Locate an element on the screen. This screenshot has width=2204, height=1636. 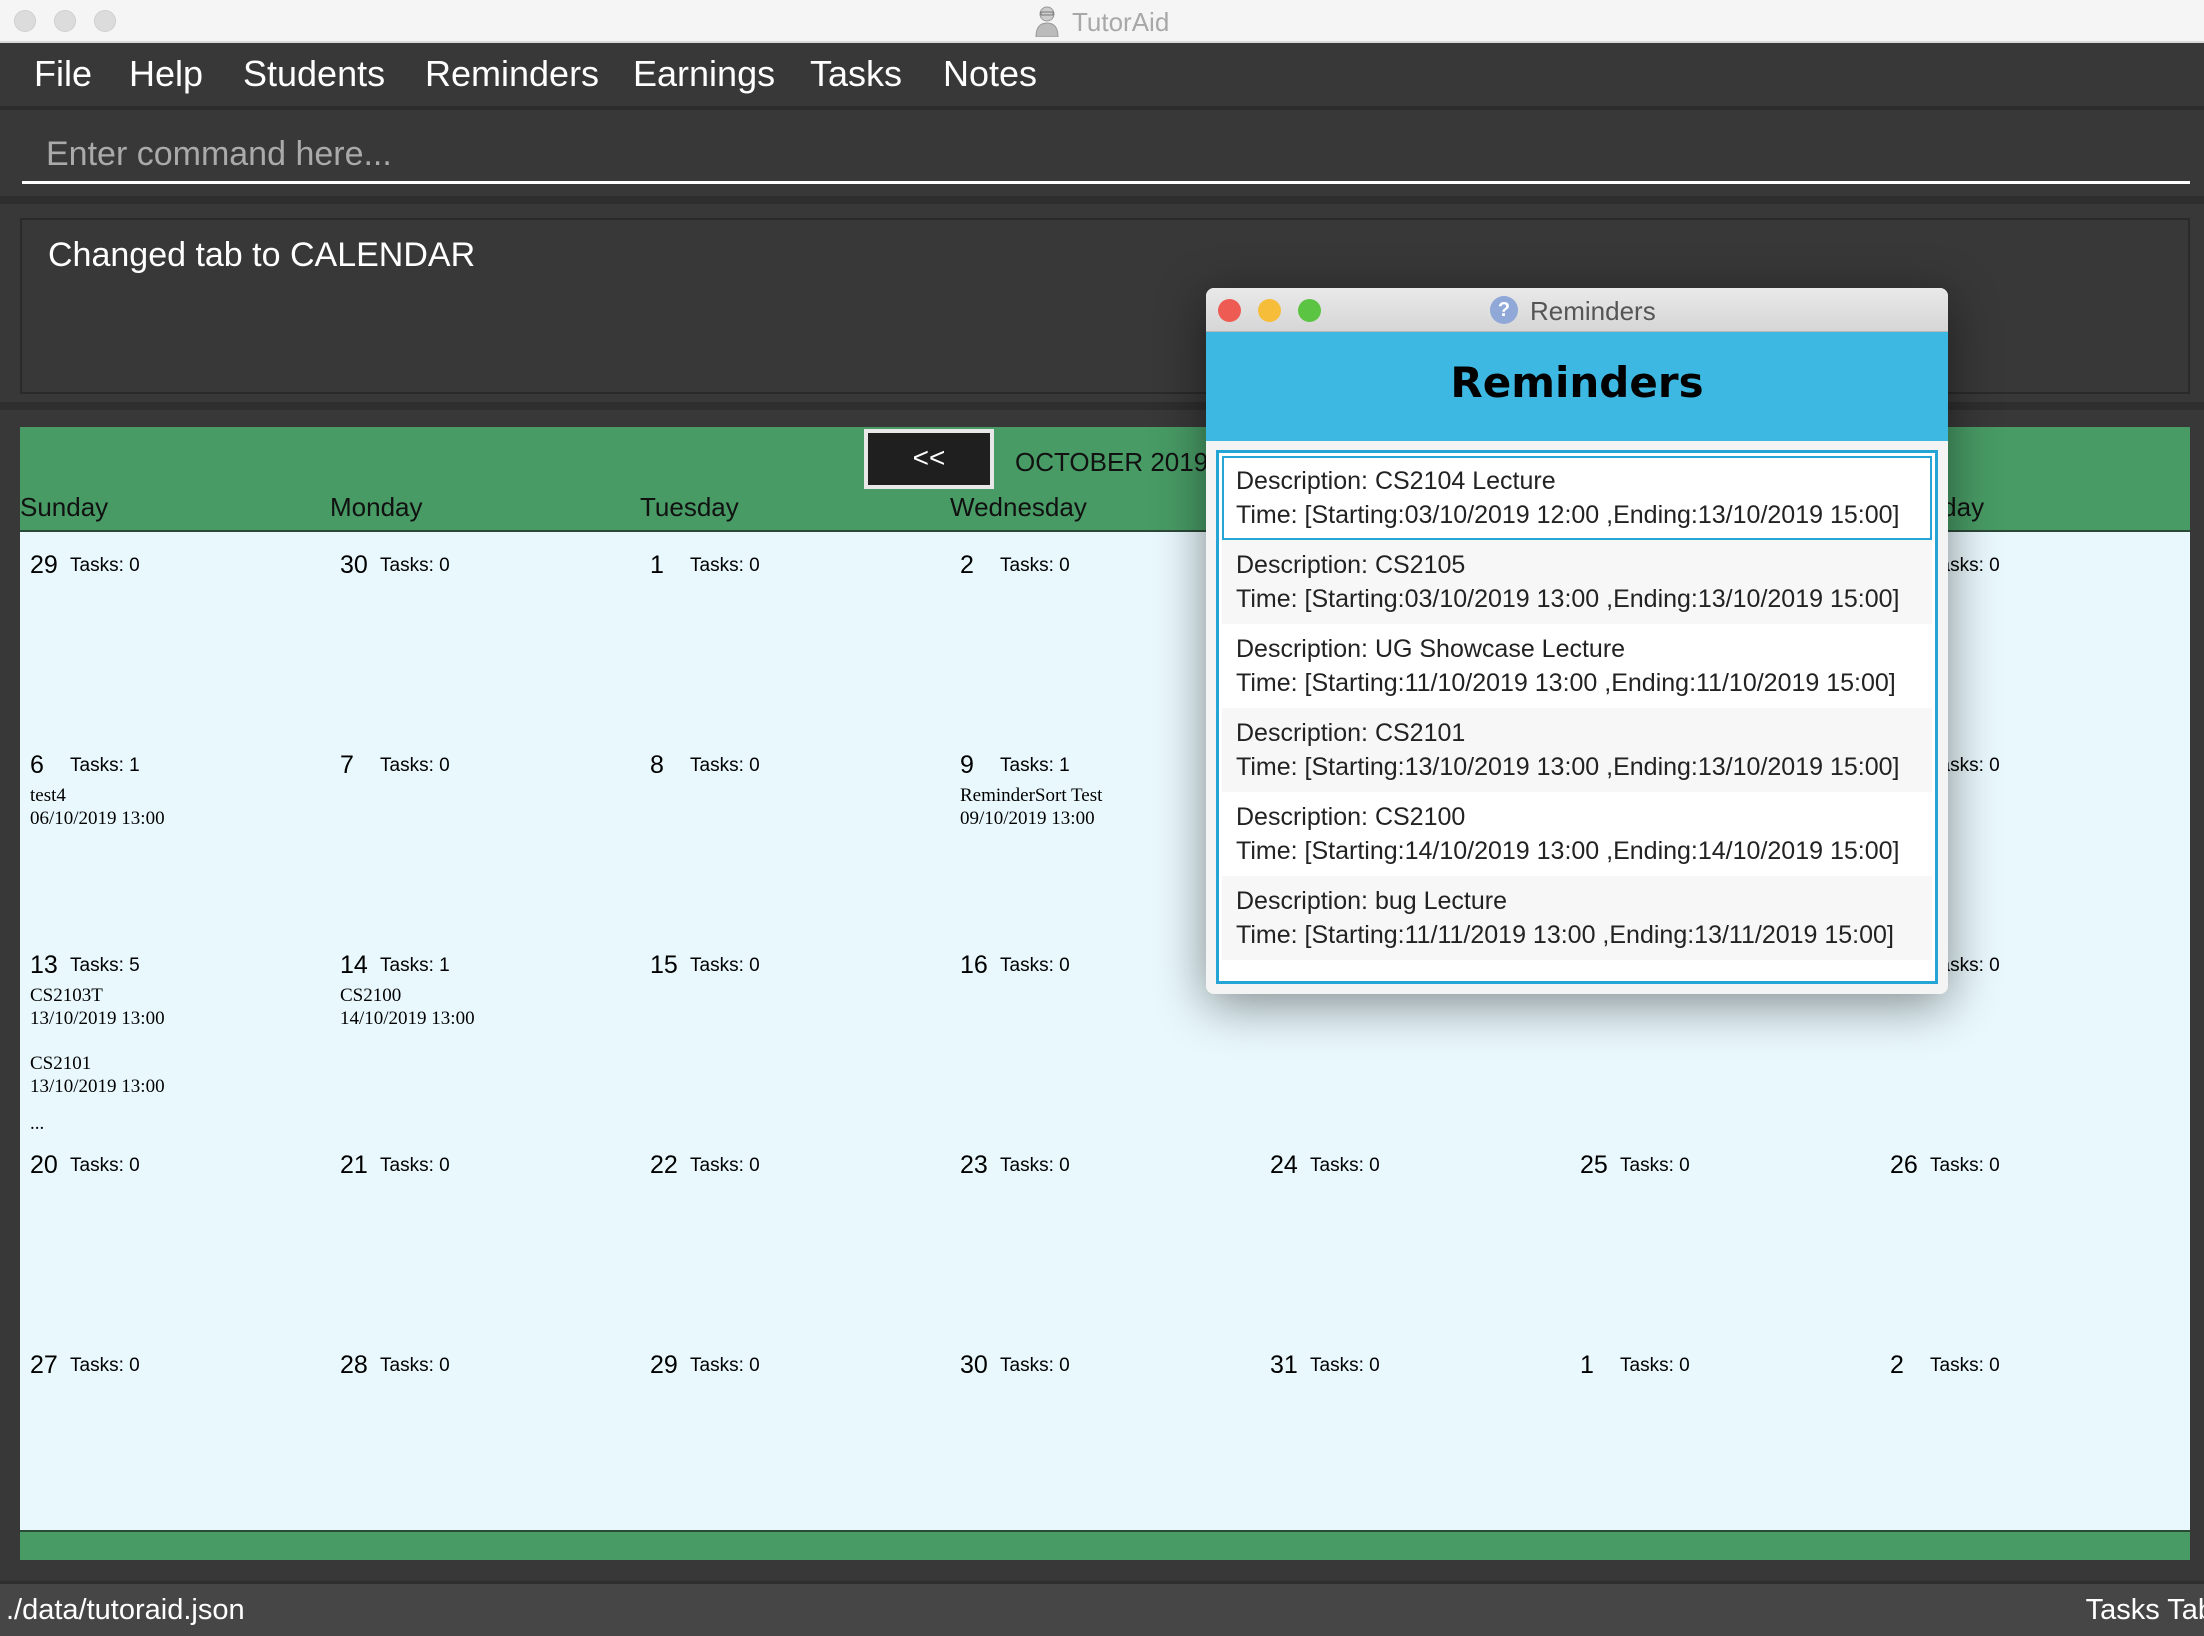
menu-earnings: Earnings is located at coordinates (704, 74).